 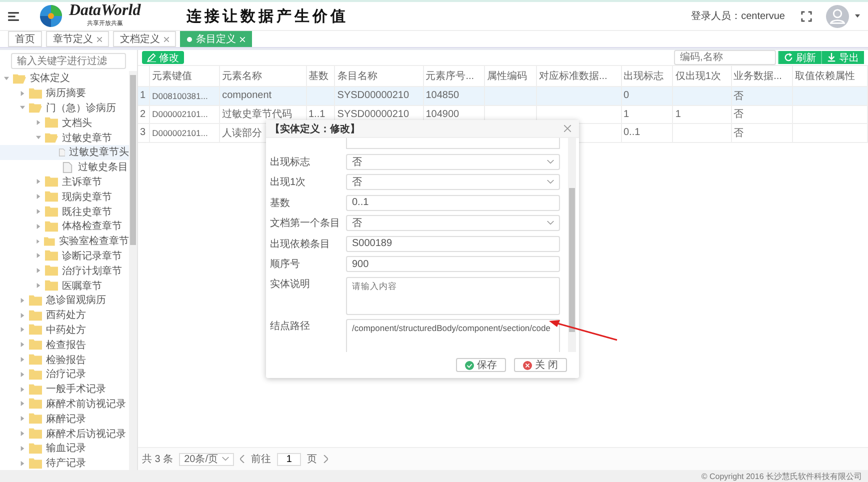 What do you see at coordinates (64, 167) in the screenshot?
I see `tree-item: 过敏史条目` at bounding box center [64, 167].